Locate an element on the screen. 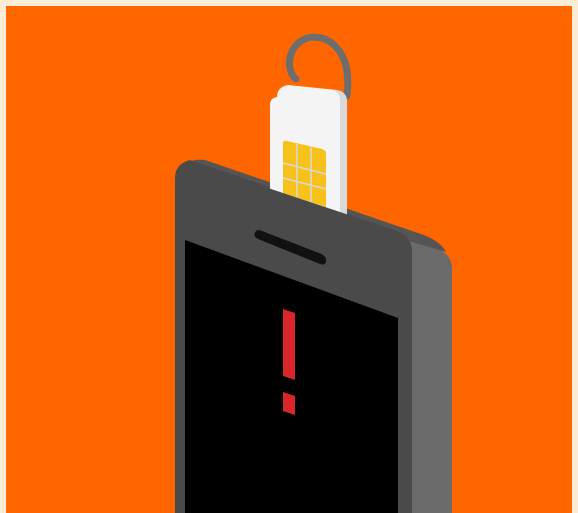  exclamation-icon is located at coordinates (289, 344).